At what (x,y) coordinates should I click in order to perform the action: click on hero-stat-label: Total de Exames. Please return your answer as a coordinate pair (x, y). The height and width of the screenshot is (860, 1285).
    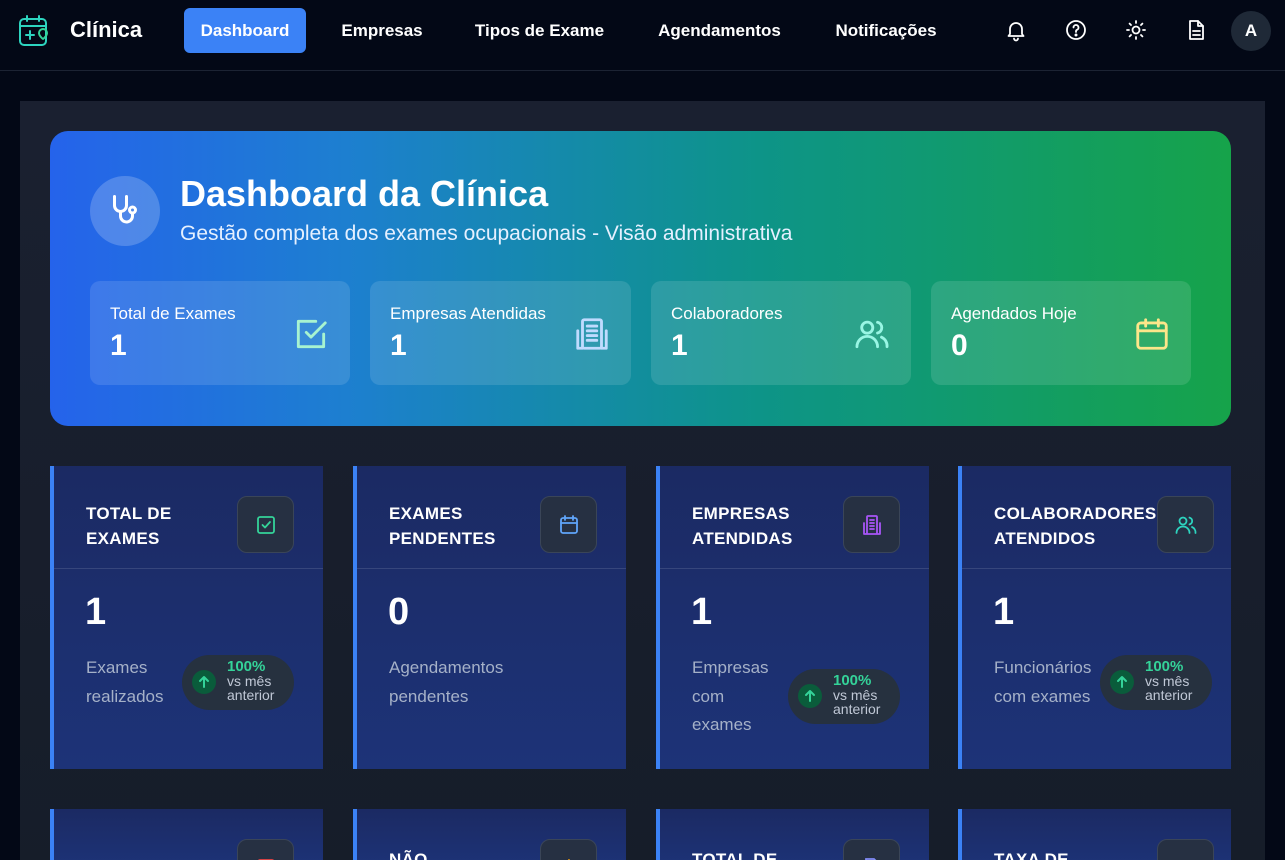
    Looking at the image, I should click on (173, 313).